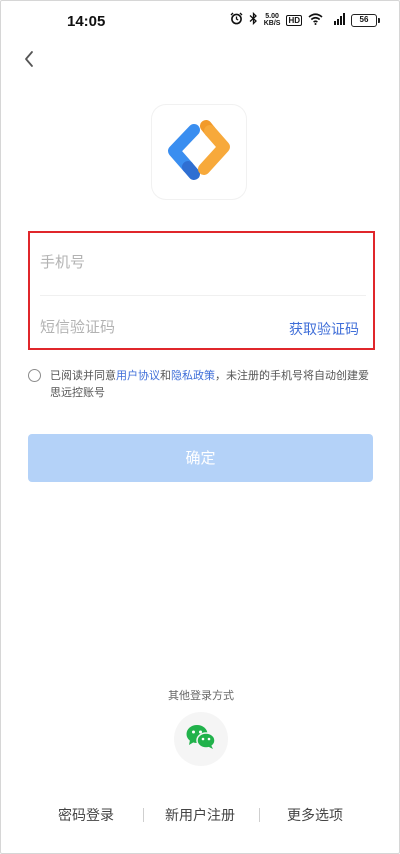 The width and height of the screenshot is (400, 854). Describe the element at coordinates (213, 384) in the screenshot. I see `agreement-text: 已阅读并同意用户协议和隐私政策，未注册的手机号将自动创建爱思远控账号` at that location.